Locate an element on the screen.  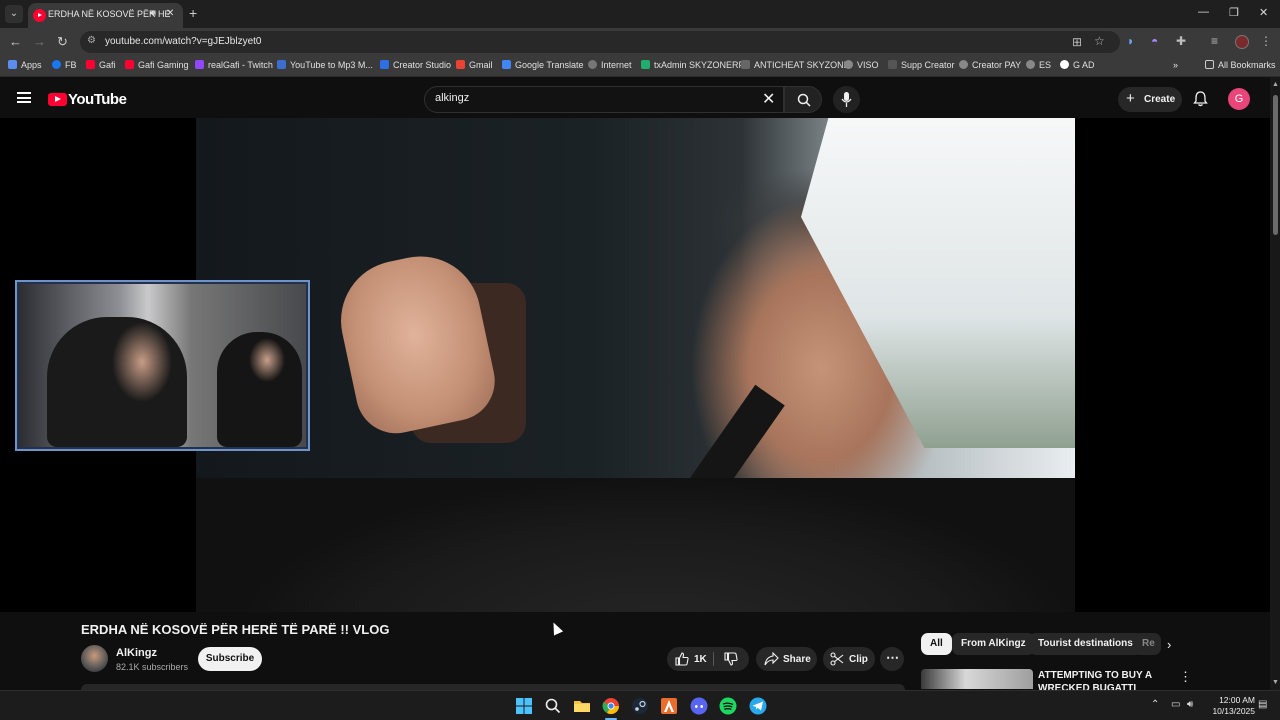
account-avatar: G is located at coordinates (1239, 99).